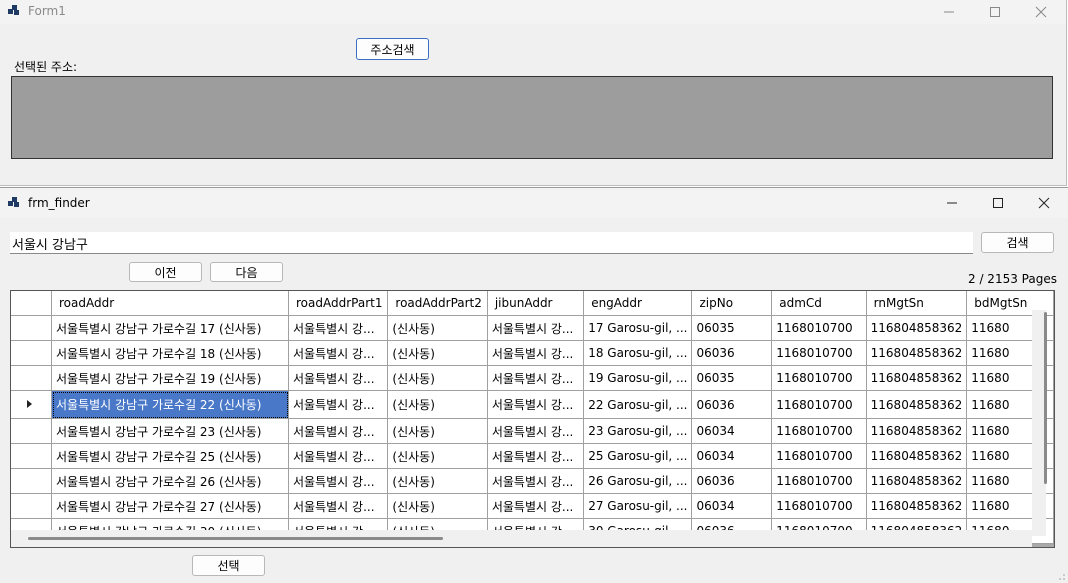  I want to click on column-header-admCd: admCd, so click(819, 303).